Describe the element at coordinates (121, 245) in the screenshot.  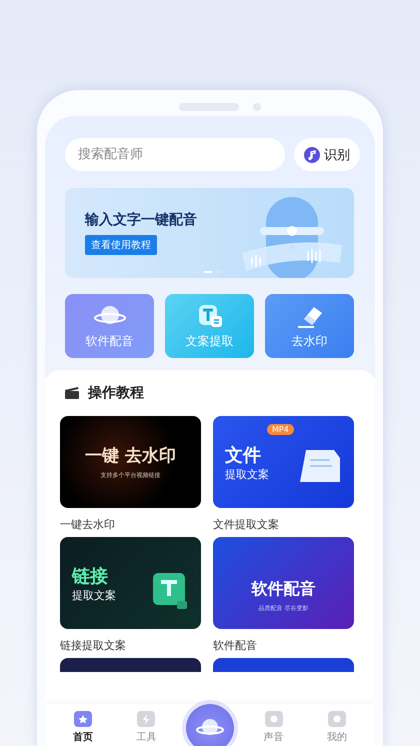
I see `tutorial-button: 查看使用教程` at that location.